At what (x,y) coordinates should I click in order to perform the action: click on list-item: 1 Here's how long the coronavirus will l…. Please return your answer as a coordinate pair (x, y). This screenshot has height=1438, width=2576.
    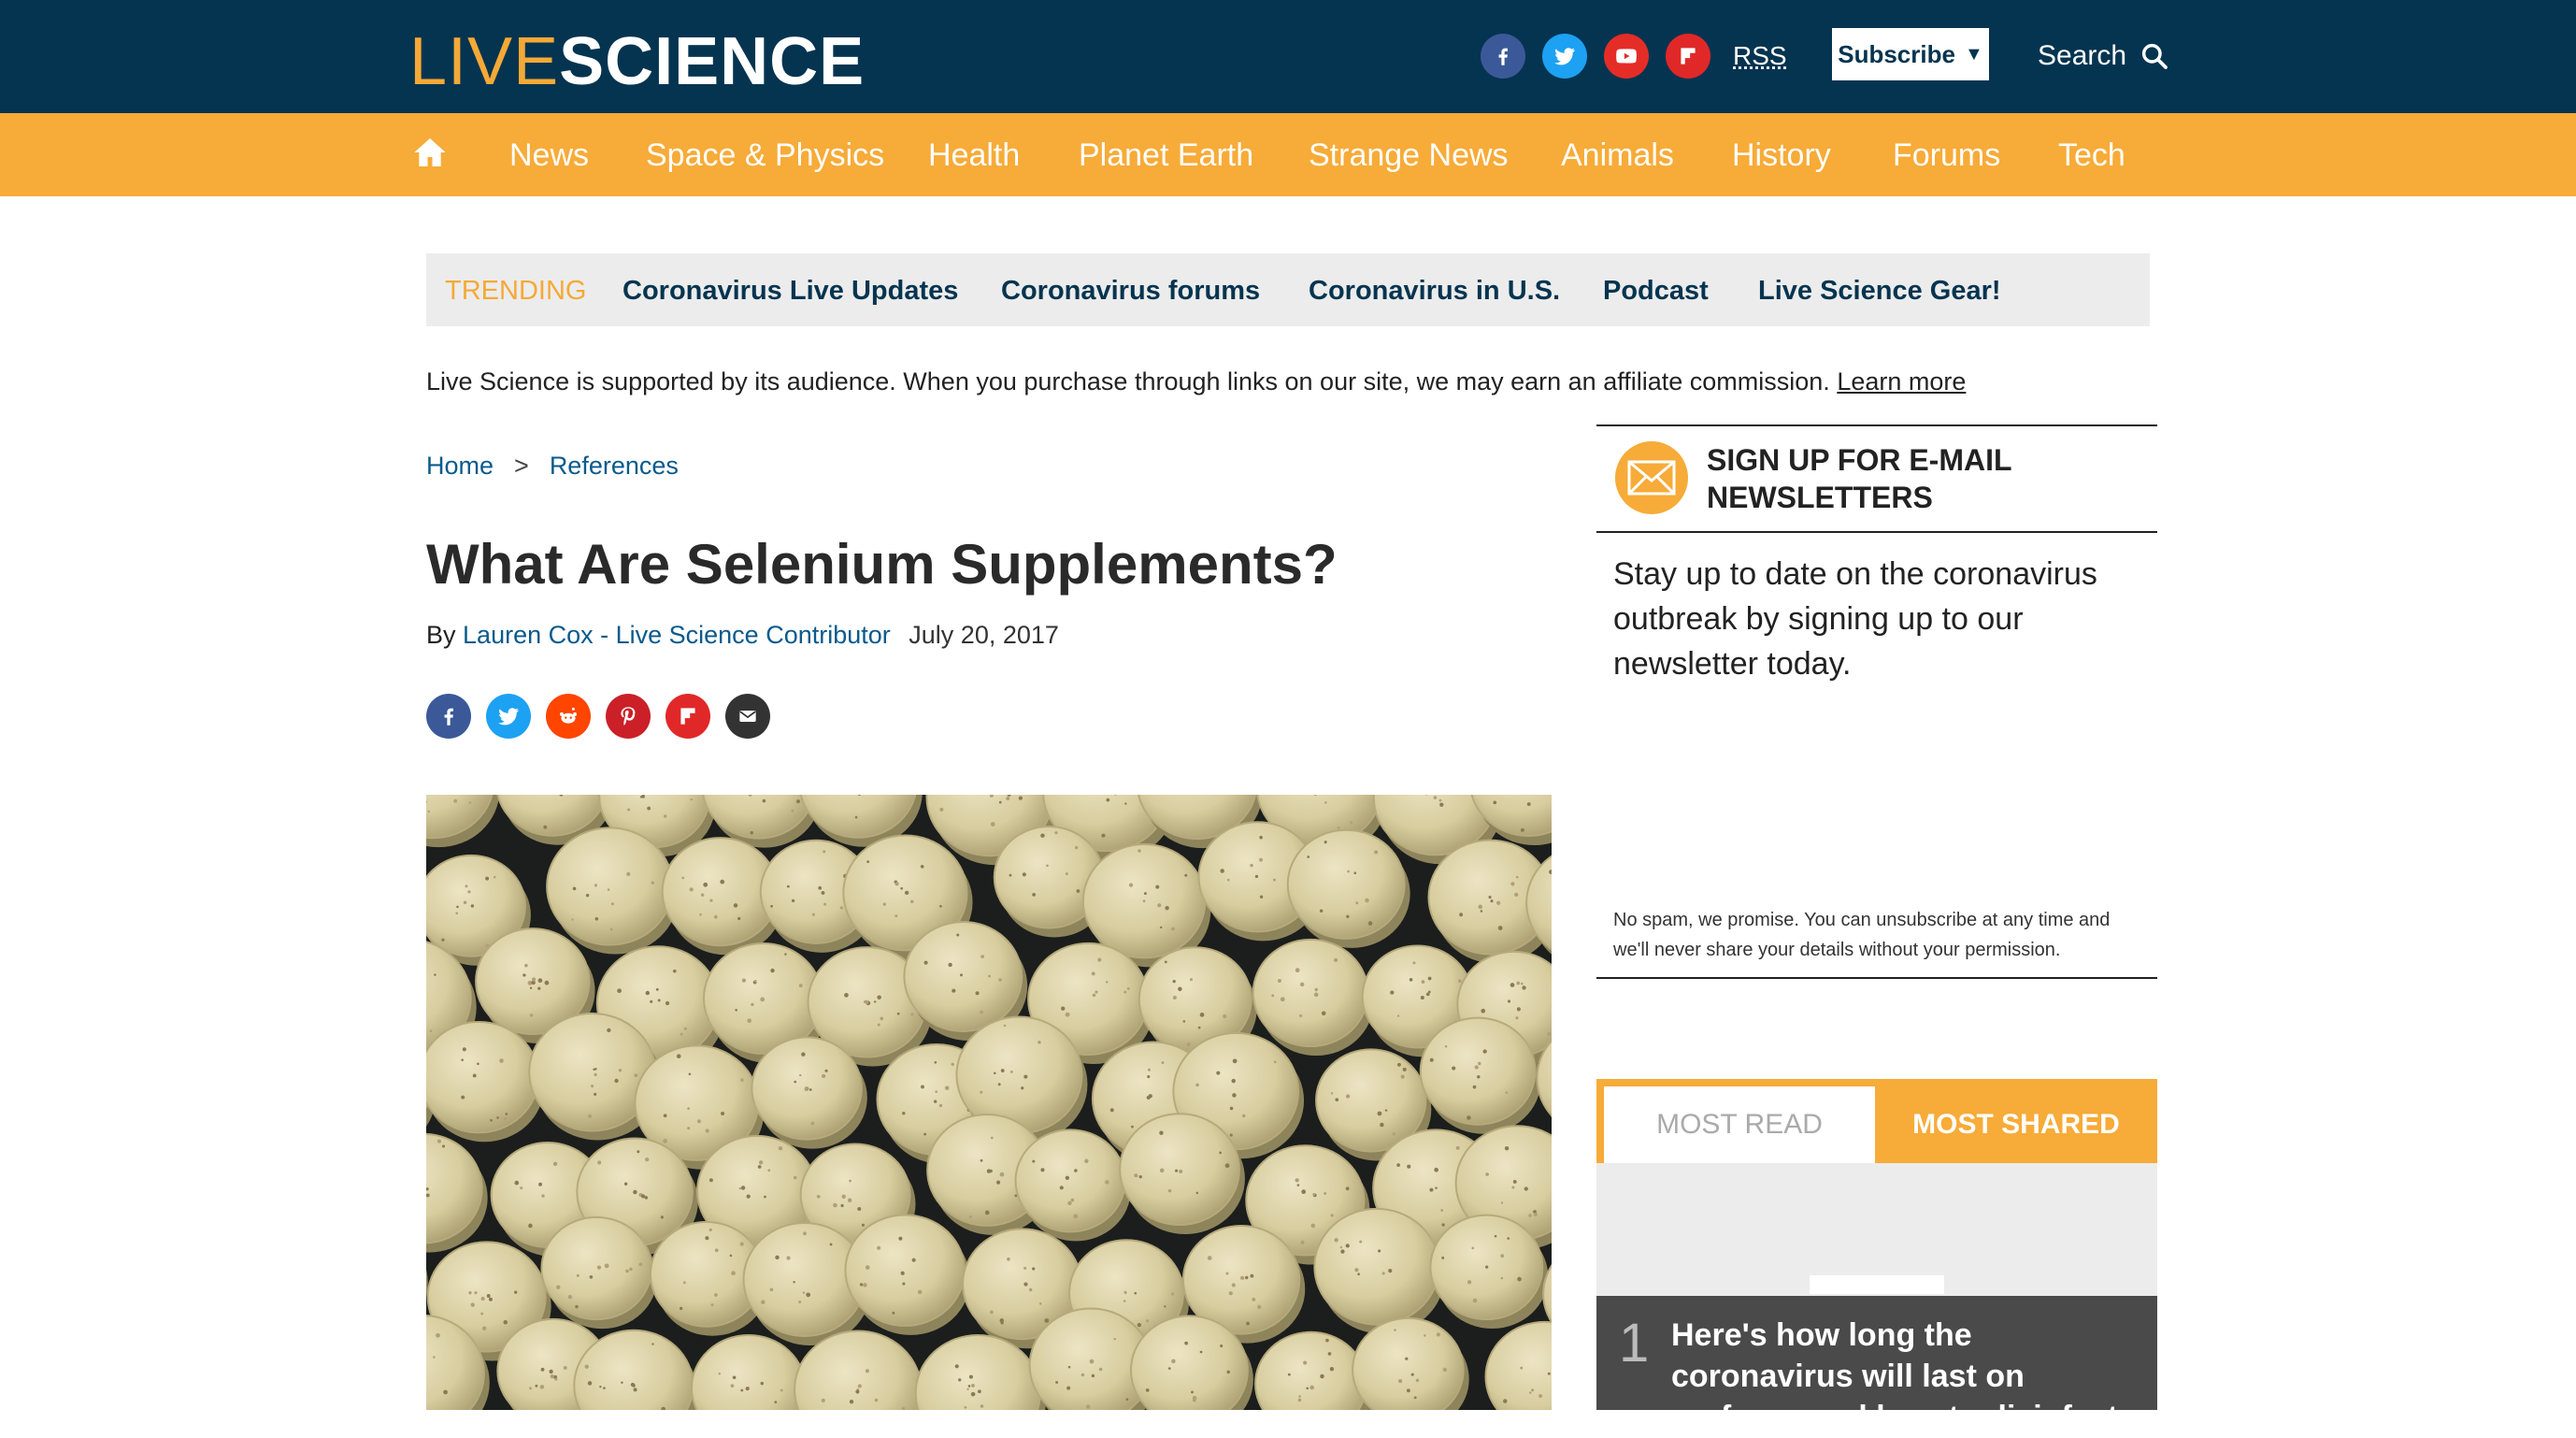
    Looking at the image, I should click on (1876, 1353).